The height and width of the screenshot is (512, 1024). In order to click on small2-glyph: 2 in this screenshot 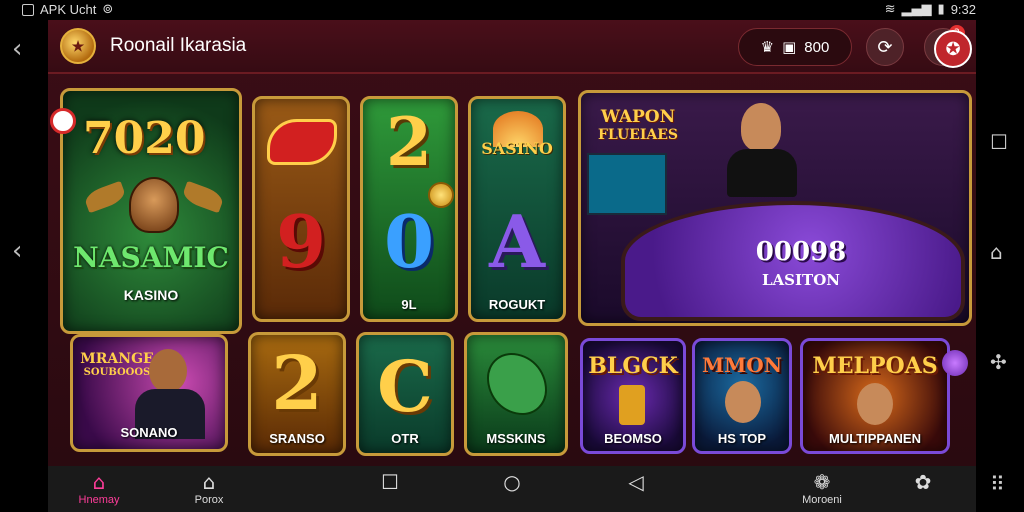, I will do `click(297, 384)`.